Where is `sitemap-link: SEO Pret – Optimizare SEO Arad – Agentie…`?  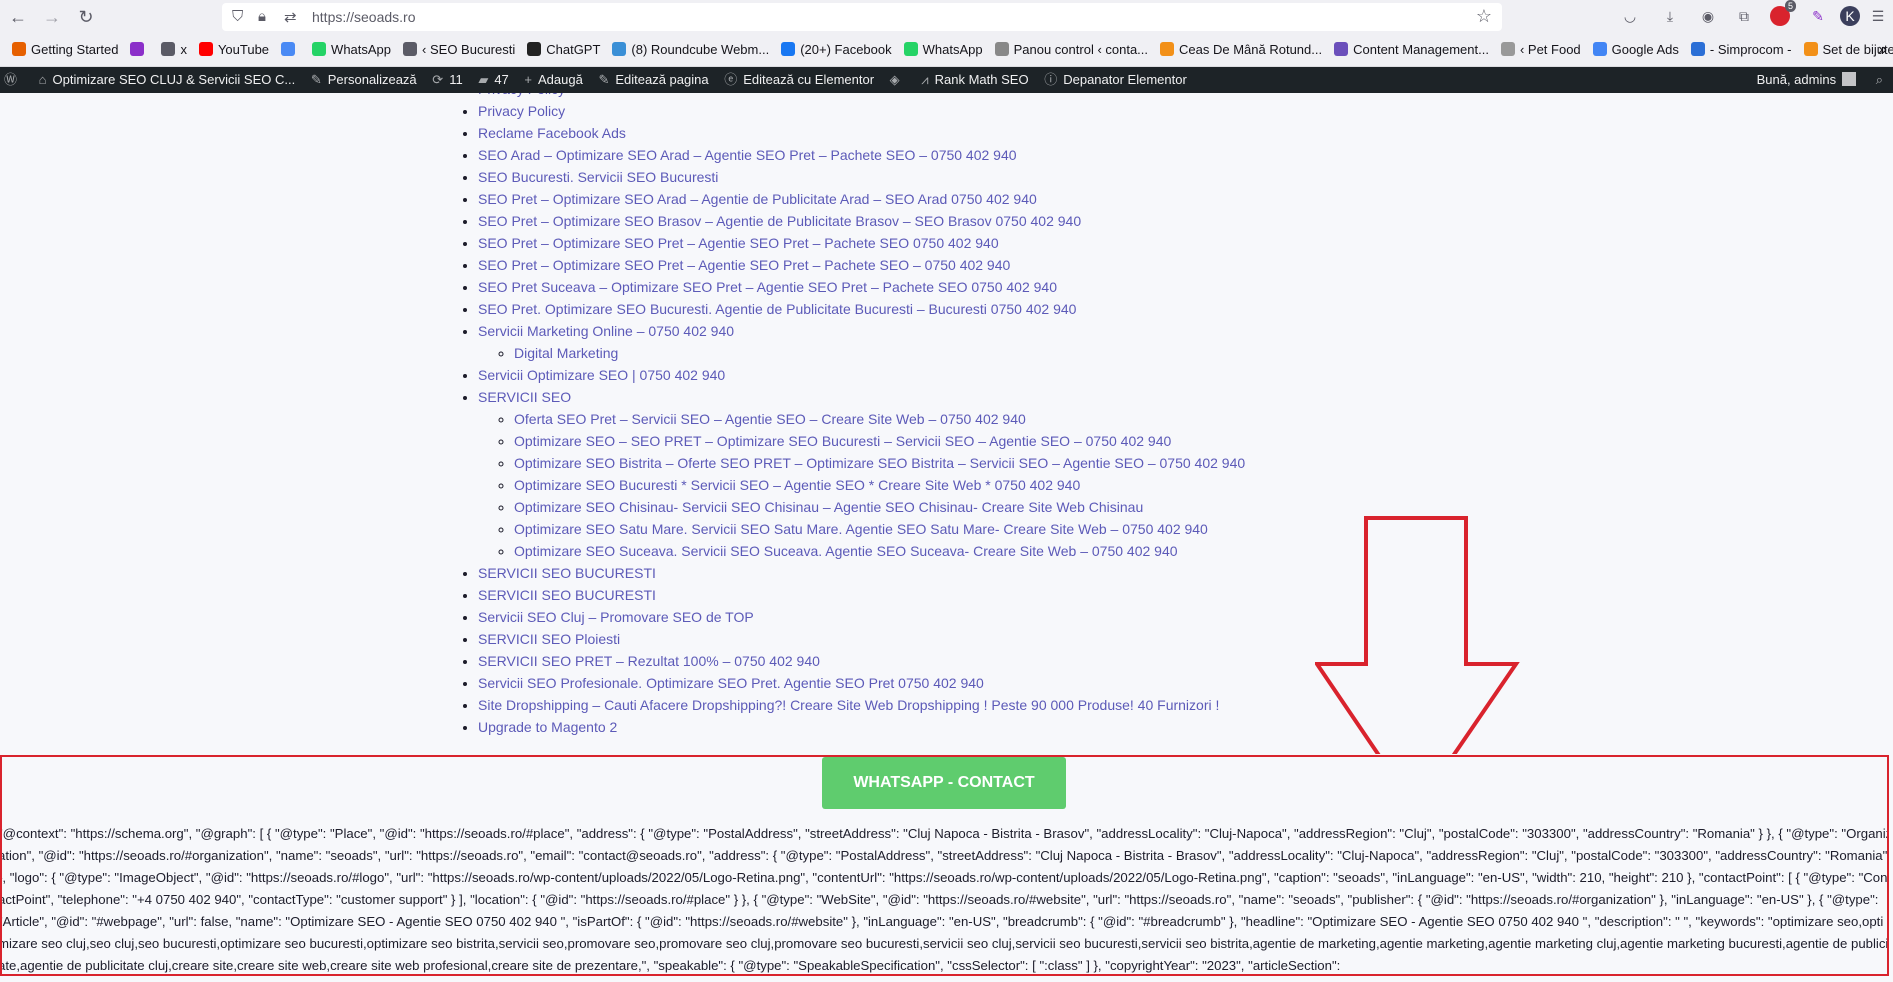 sitemap-link: SEO Pret – Optimizare SEO Arad – Agentie… is located at coordinates (757, 199).